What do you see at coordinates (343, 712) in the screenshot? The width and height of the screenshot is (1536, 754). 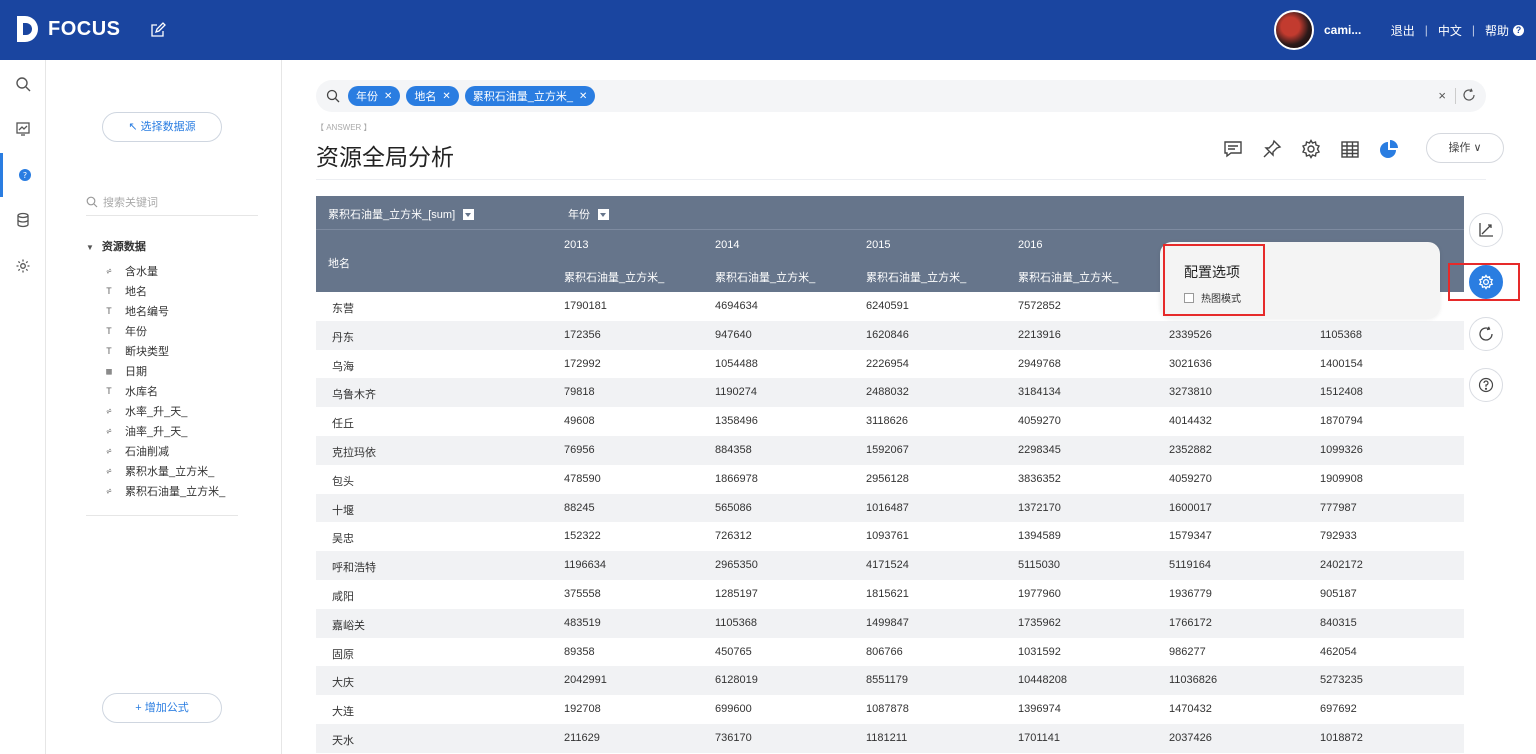 I see `row-name-cell: 大连` at bounding box center [343, 712].